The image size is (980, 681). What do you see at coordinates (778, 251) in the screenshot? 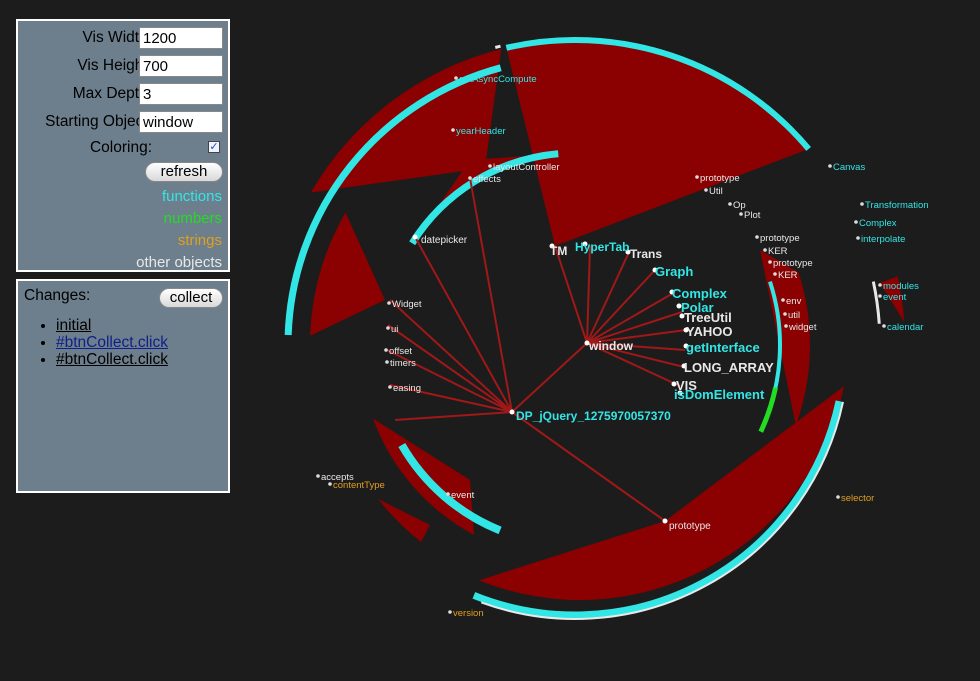
I see `small-node-7: KER` at bounding box center [778, 251].